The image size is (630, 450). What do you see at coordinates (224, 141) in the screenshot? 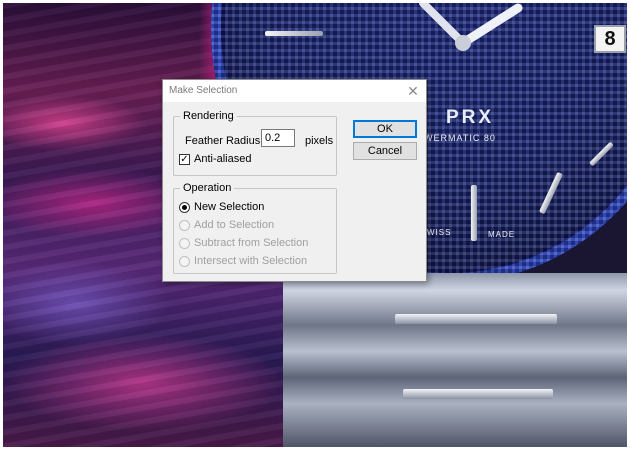
I see `feather-radius-label: Feather Radius:` at bounding box center [224, 141].